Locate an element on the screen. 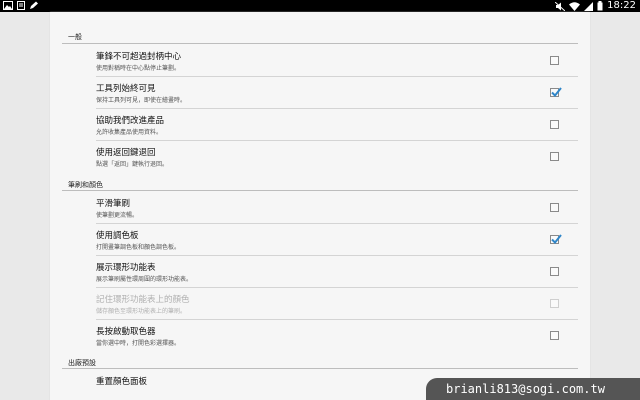 The height and width of the screenshot is (400, 640). pen-icon is located at coordinates (34, 5).